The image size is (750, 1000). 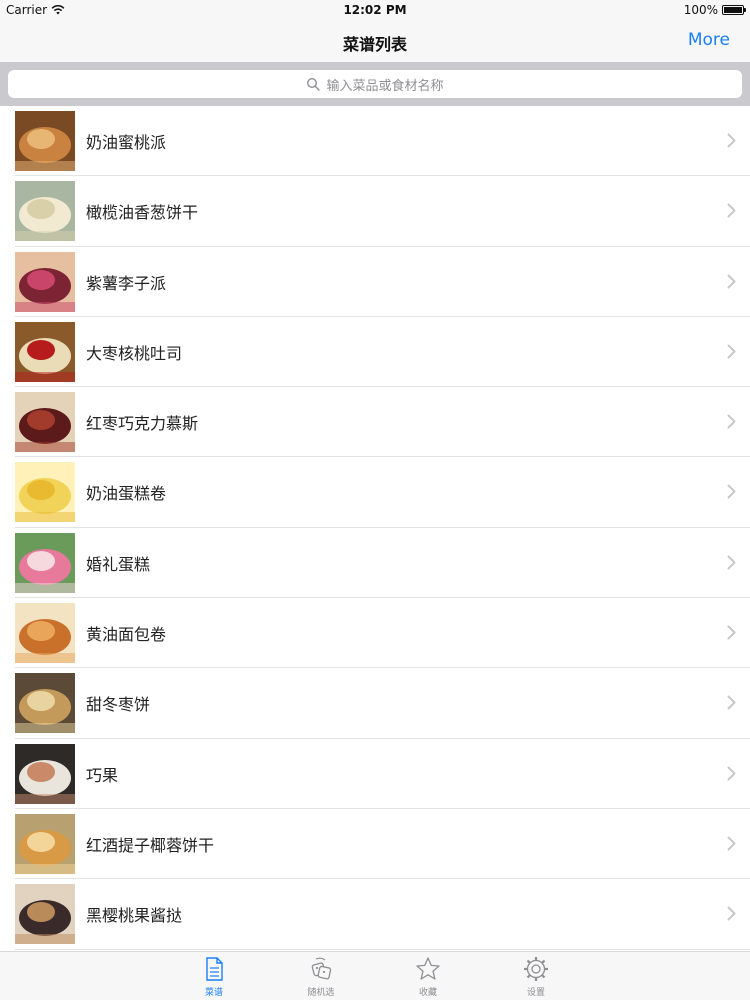 What do you see at coordinates (126, 494) in the screenshot?
I see `recipe-name: 奶油蛋糕卷` at bounding box center [126, 494].